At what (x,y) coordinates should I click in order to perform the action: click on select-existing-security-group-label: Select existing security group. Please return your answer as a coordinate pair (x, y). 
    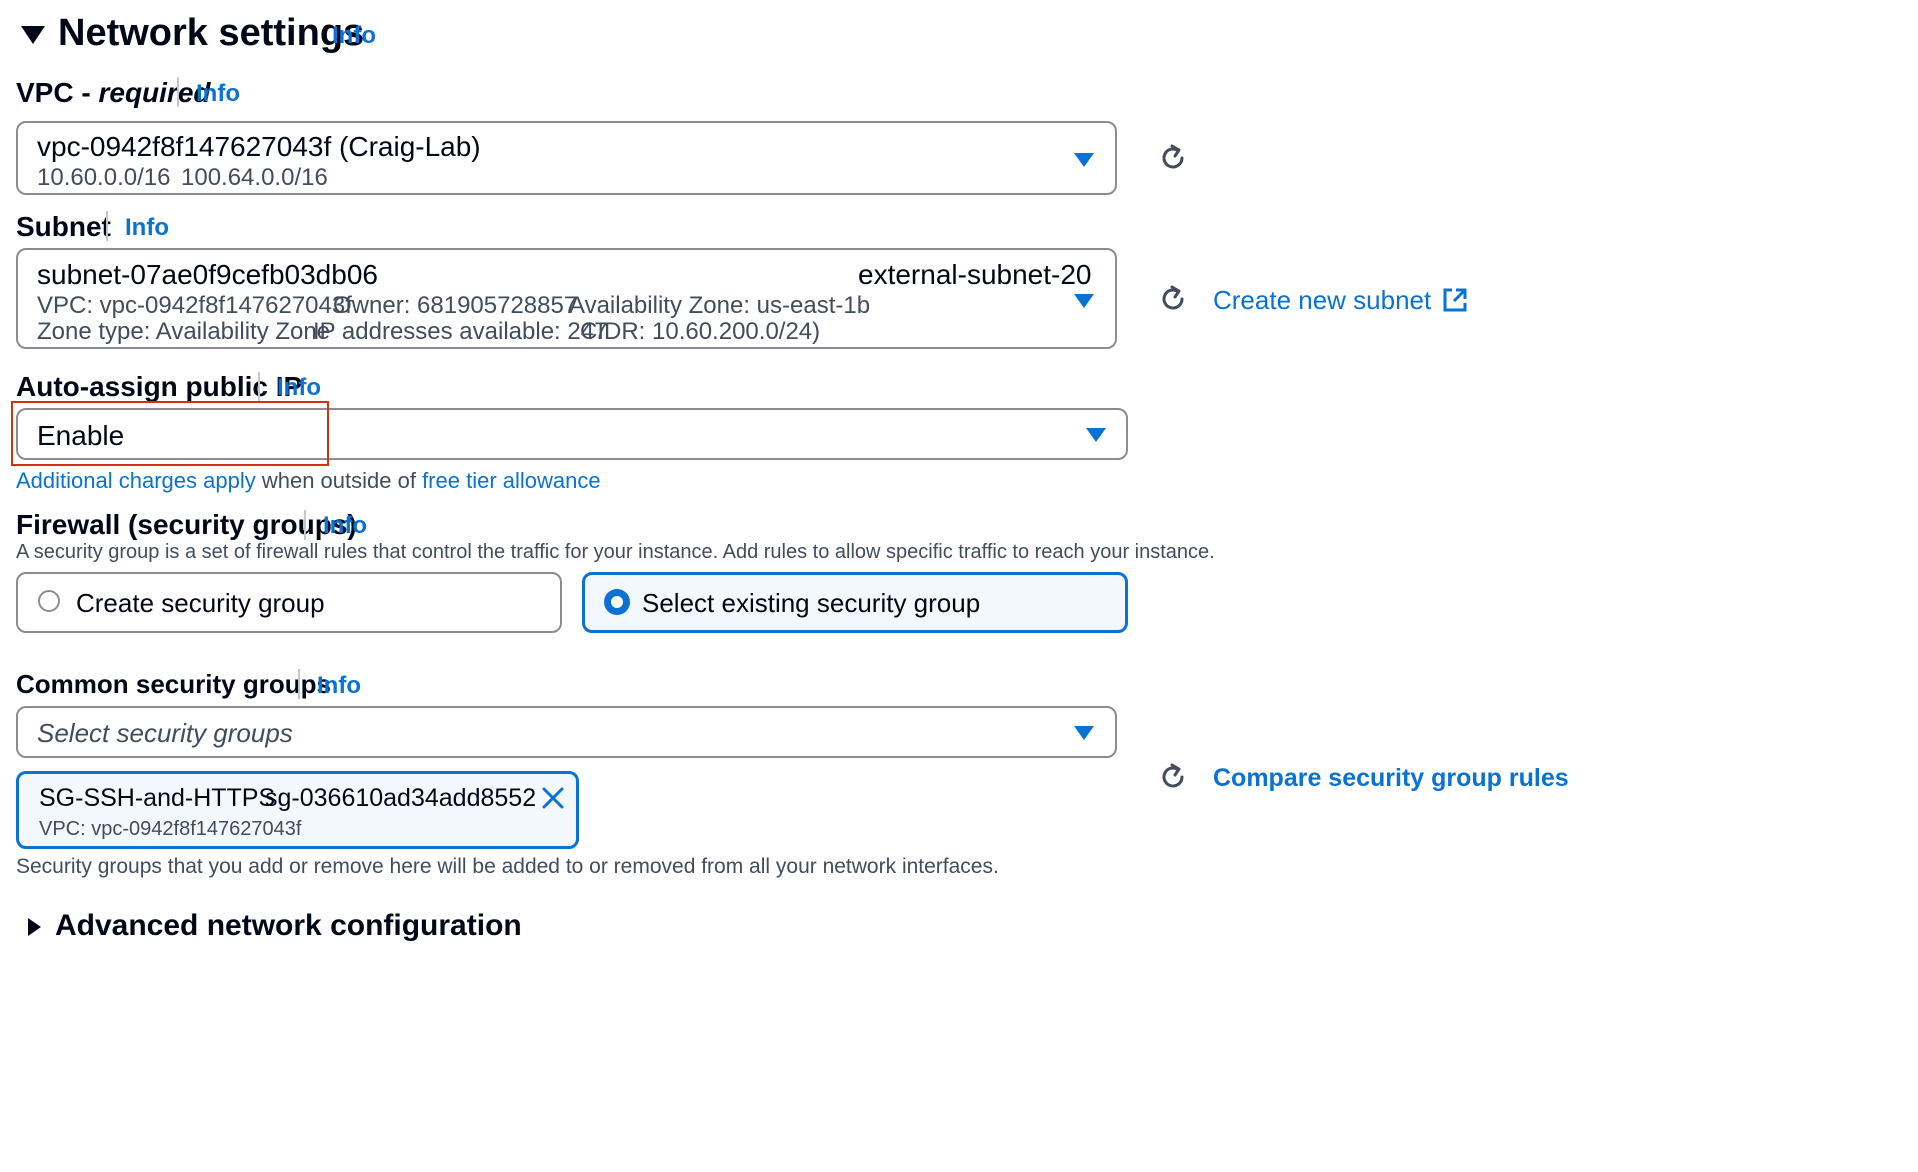
    Looking at the image, I should click on (811, 603).